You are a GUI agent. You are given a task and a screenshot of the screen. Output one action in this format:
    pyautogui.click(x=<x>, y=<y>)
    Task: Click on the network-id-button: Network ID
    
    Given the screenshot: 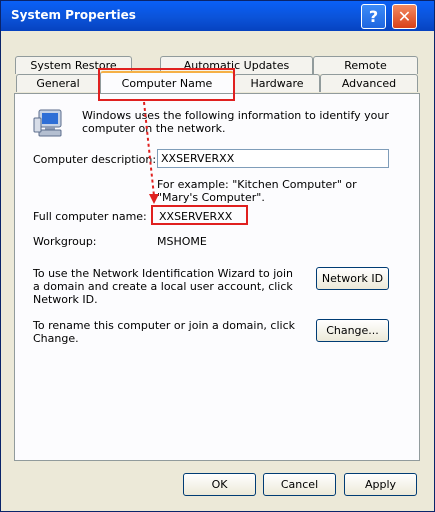 What is the action you would take?
    pyautogui.click(x=352, y=278)
    